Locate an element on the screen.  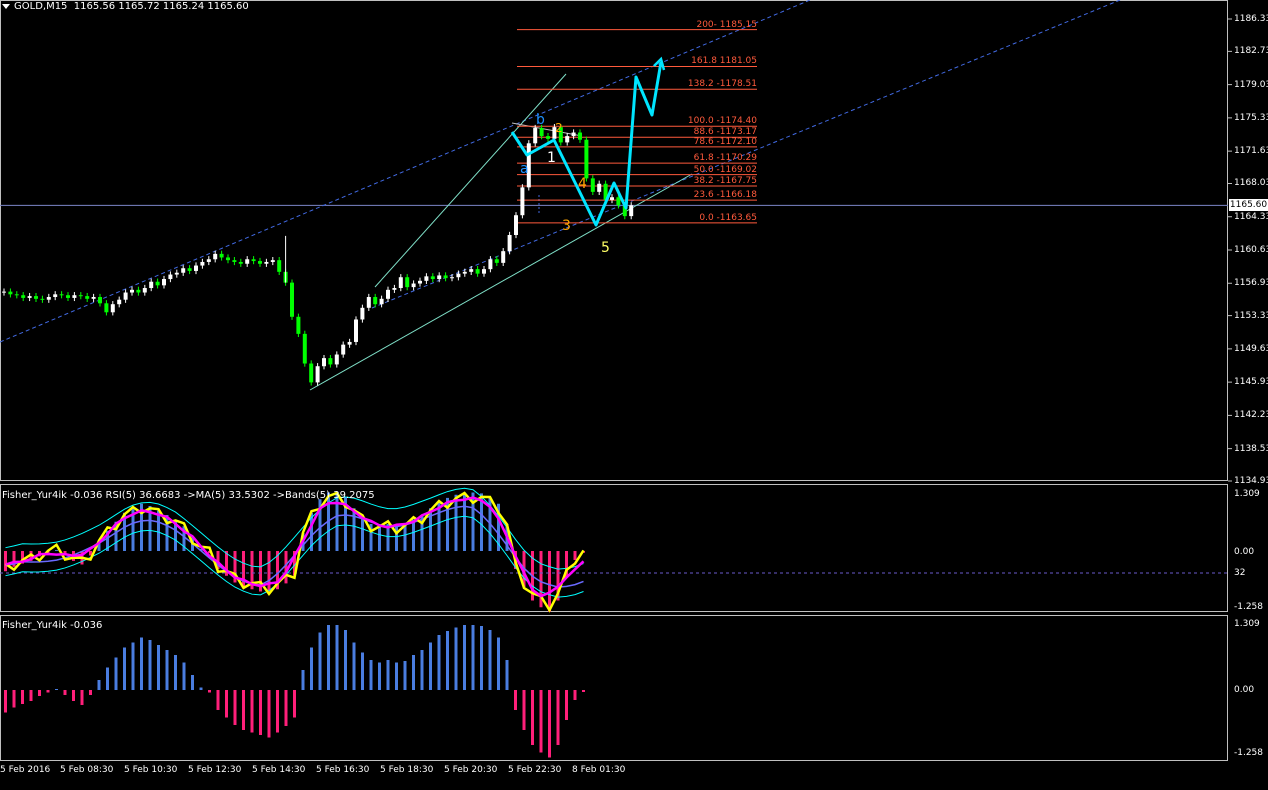
trendline-support is located at coordinates (501, 282).